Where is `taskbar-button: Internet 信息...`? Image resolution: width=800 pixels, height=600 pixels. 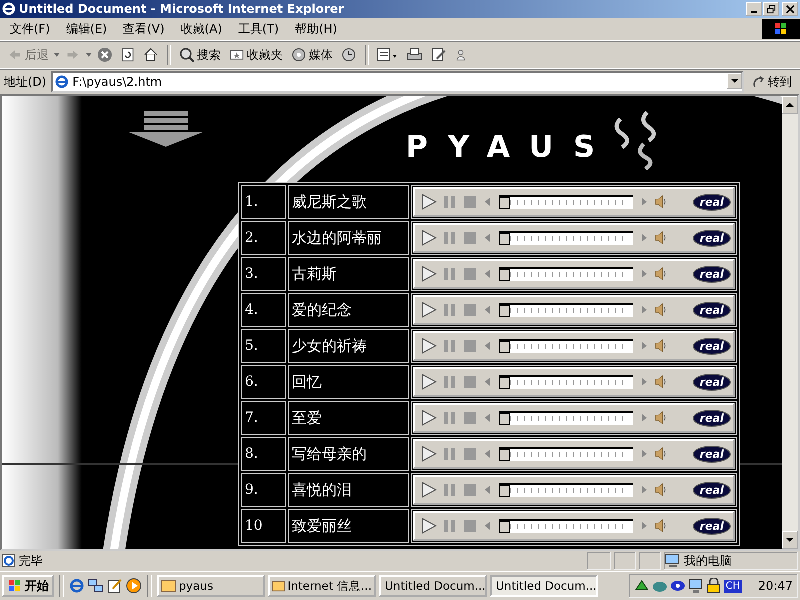 taskbar-button: Internet 信息... is located at coordinates (322, 586).